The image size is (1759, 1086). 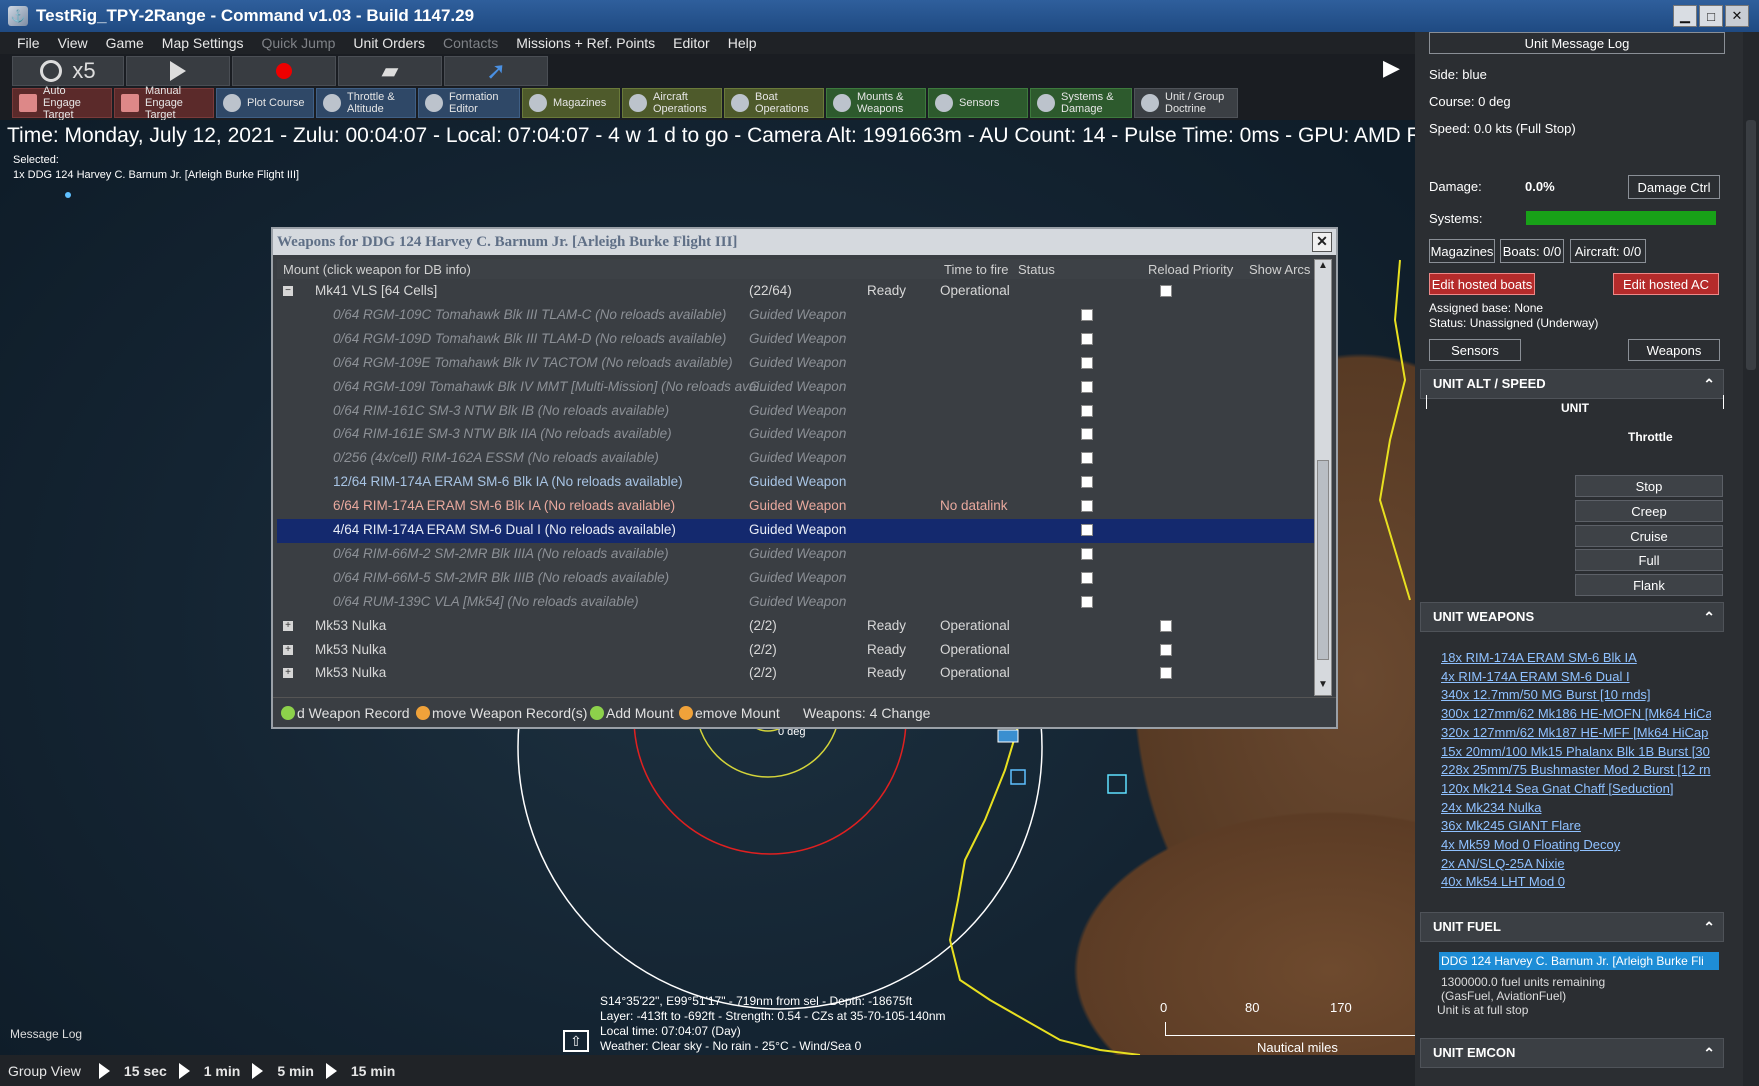 What do you see at coordinates (1737, 16) in the screenshot?
I see `close-icon: ✕` at bounding box center [1737, 16].